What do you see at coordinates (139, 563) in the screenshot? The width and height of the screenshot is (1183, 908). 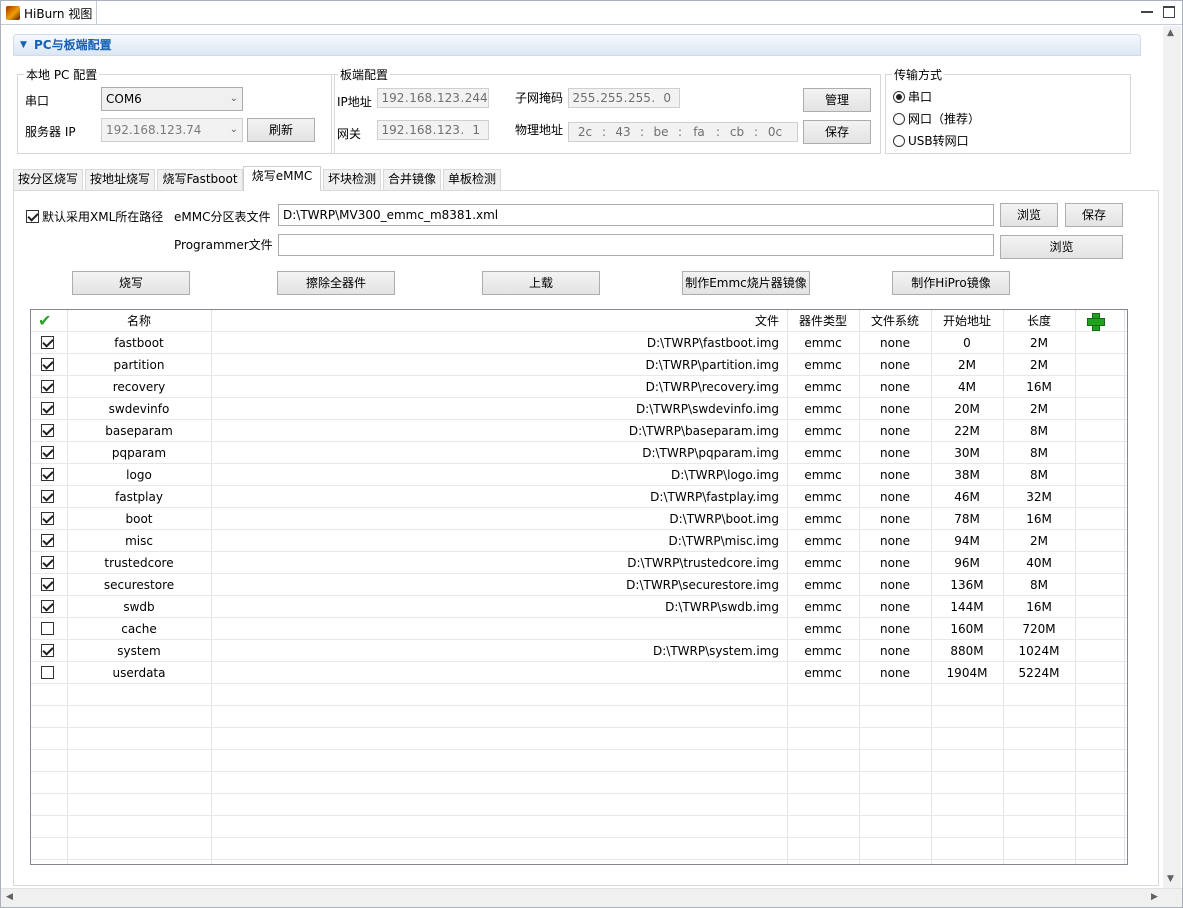 I see `cell-name: trustedcore` at bounding box center [139, 563].